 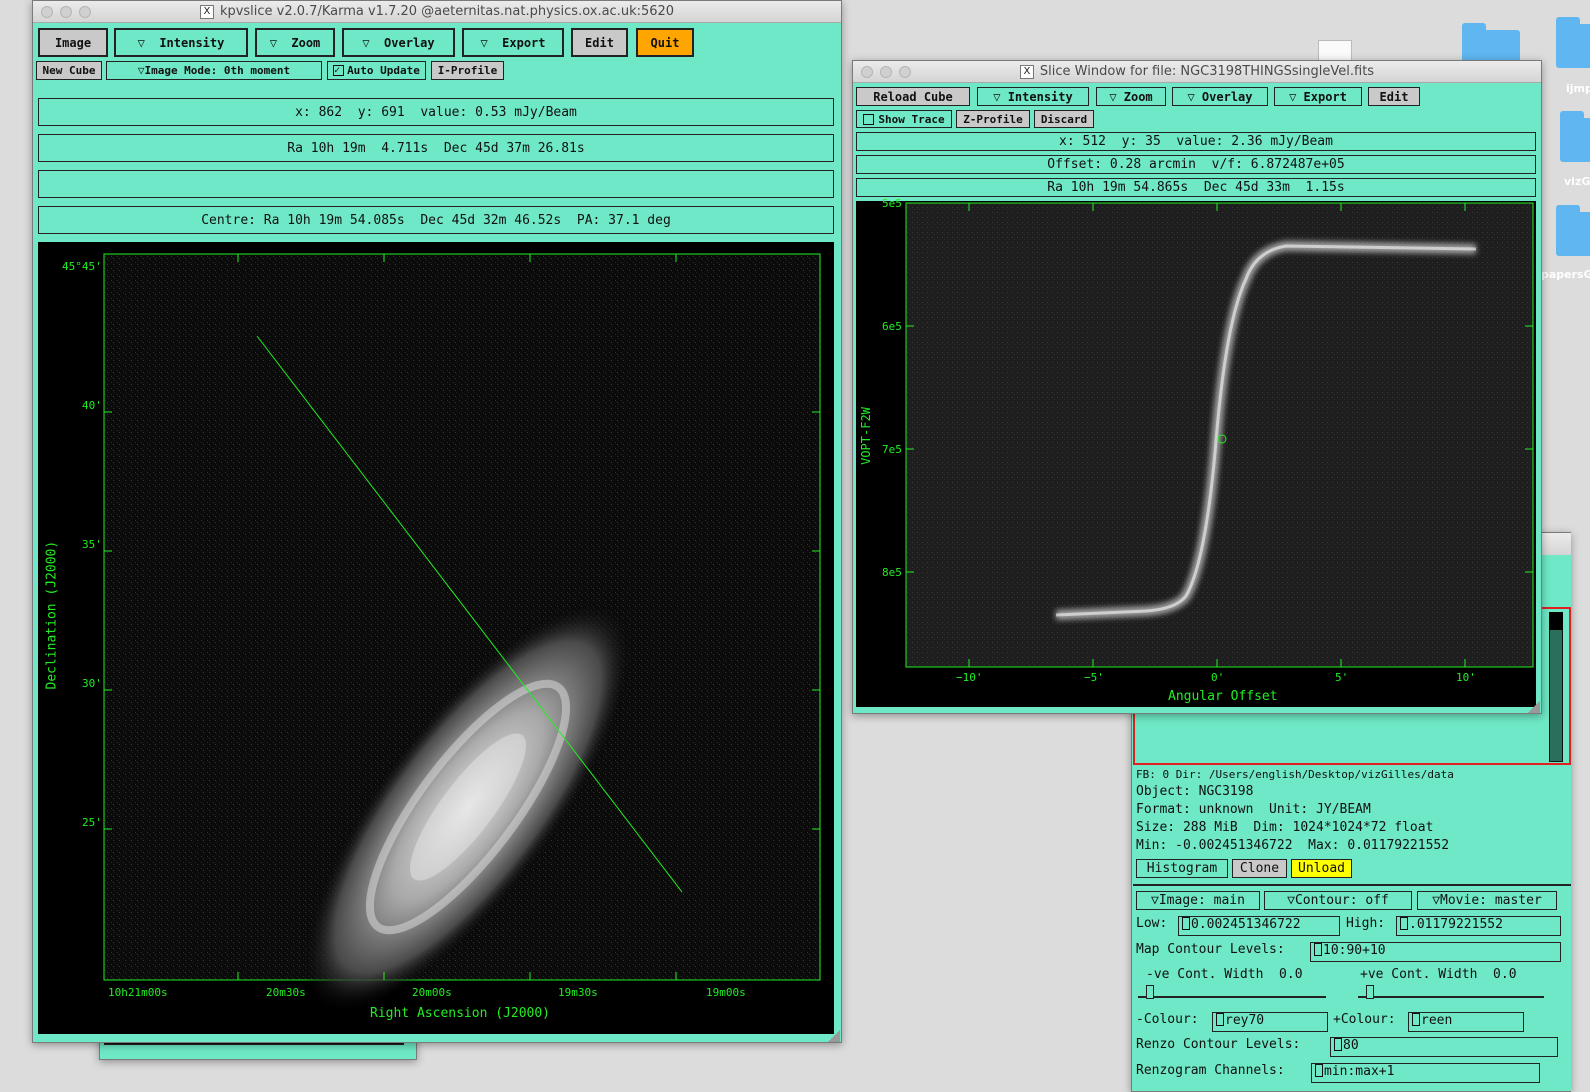 I want to click on pos-width-slider, so click(x=1451, y=993).